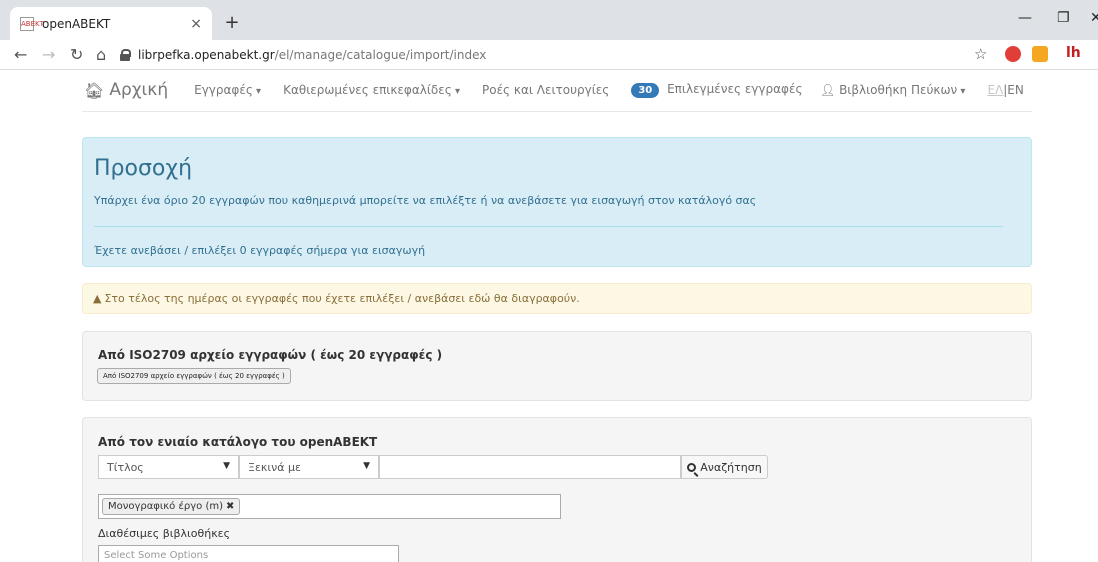 Image resolution: width=1098 pixels, height=562 pixels. I want to click on nav-records: Εγγραφές, so click(227, 90).